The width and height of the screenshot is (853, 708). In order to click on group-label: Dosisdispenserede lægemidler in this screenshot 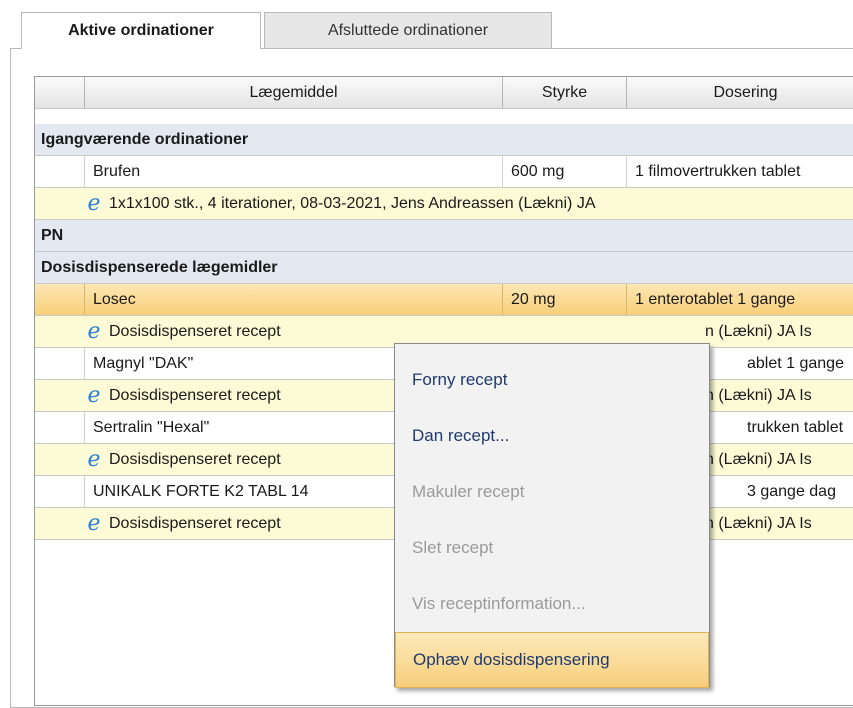, I will do `click(159, 267)`.